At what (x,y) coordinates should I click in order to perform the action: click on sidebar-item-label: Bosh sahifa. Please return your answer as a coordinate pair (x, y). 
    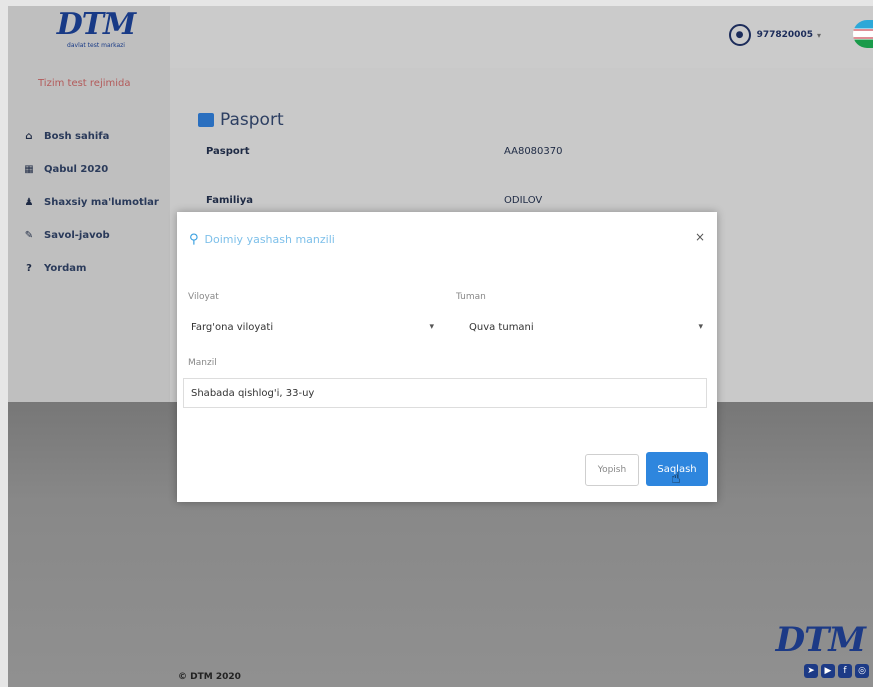
    Looking at the image, I should click on (77, 136).